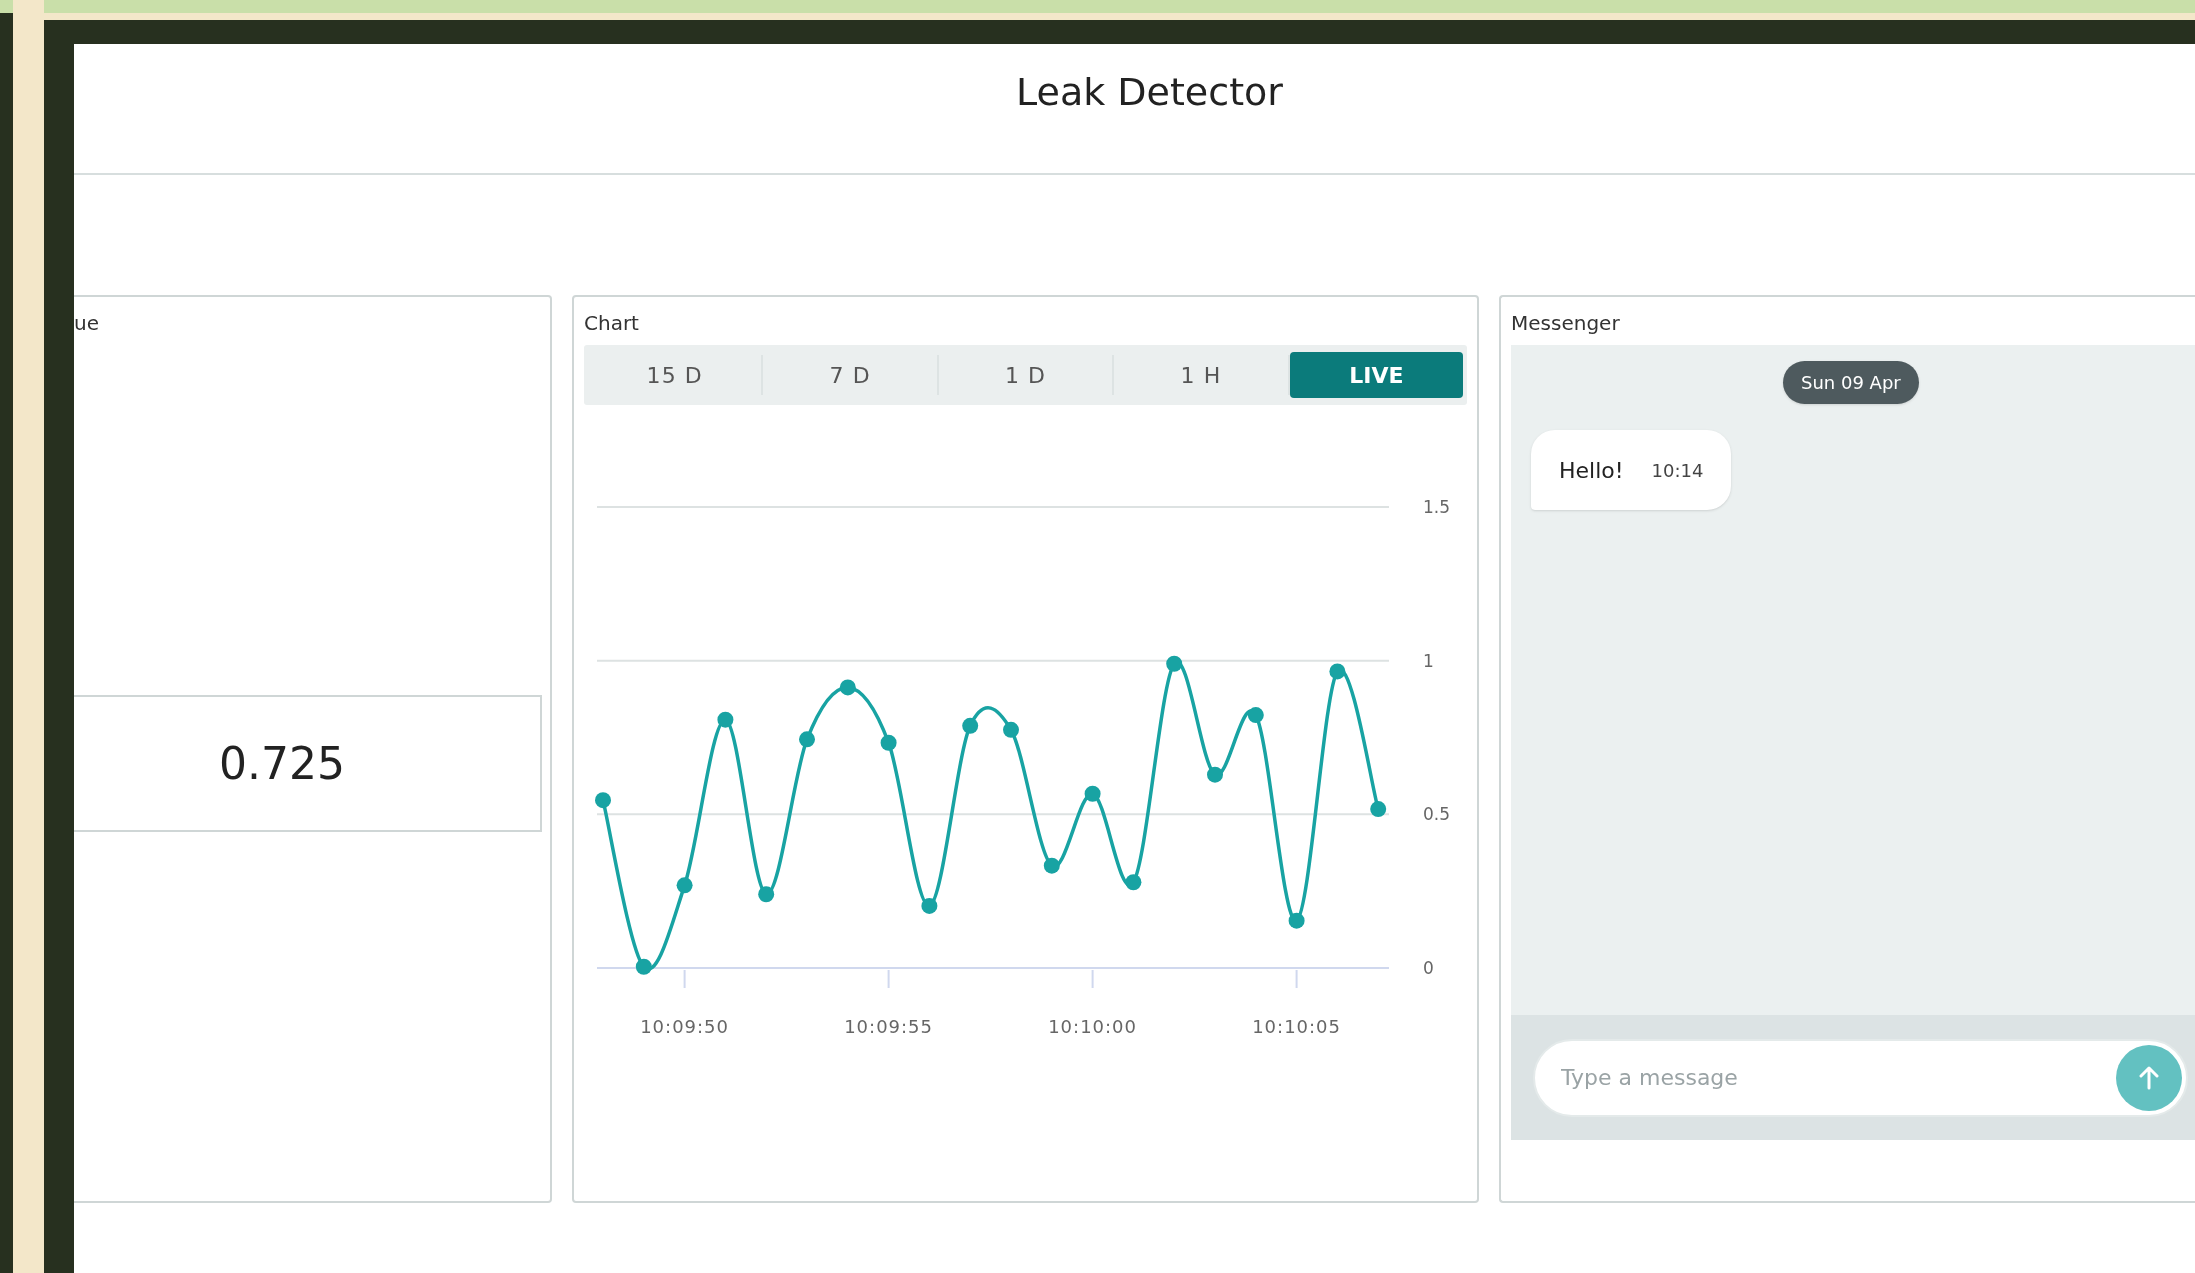 The height and width of the screenshot is (1273, 2195). I want to click on widget-title: ue, so click(86, 323).